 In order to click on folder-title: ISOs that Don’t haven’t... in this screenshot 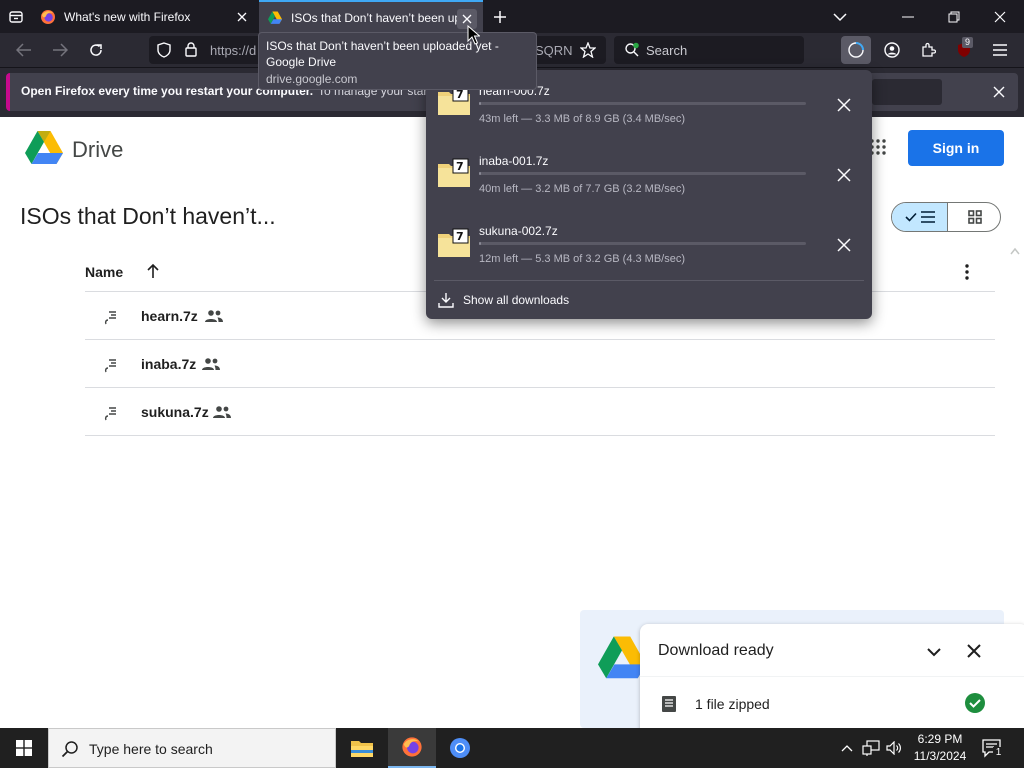, I will do `click(148, 216)`.